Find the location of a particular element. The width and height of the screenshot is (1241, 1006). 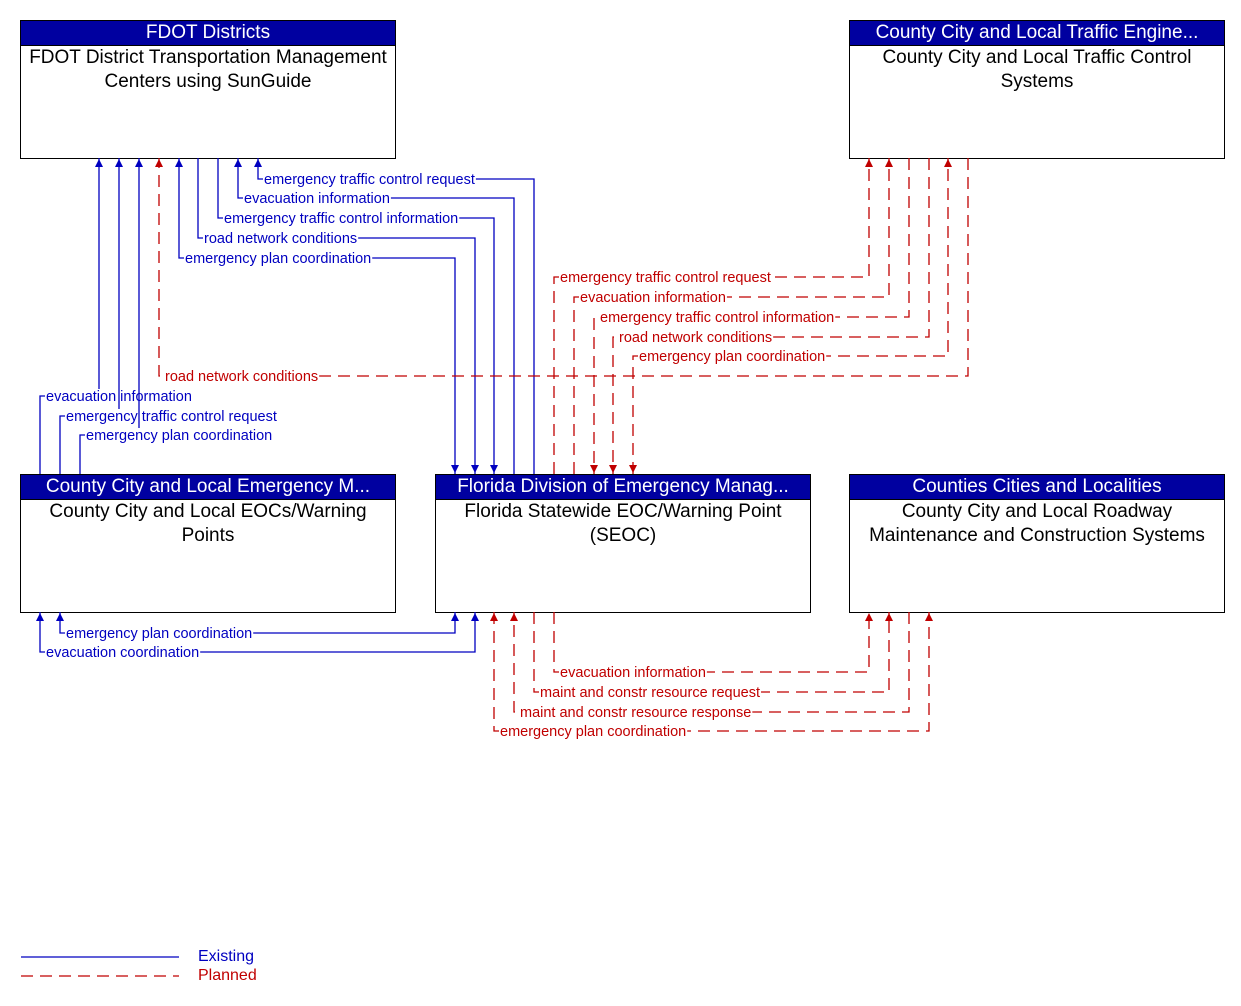

flow-f18: maint and constr resource request is located at coordinates (713, 656).